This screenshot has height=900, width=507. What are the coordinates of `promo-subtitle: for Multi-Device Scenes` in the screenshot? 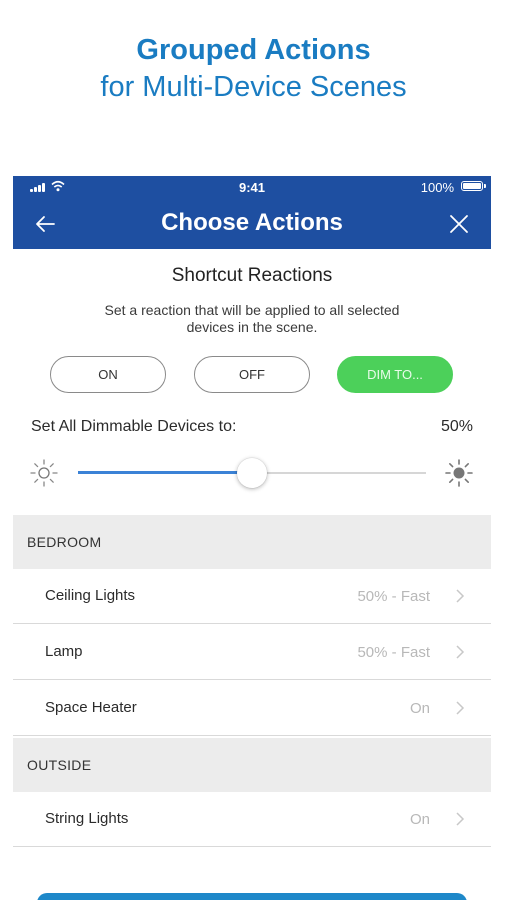 It's located at (253, 87).